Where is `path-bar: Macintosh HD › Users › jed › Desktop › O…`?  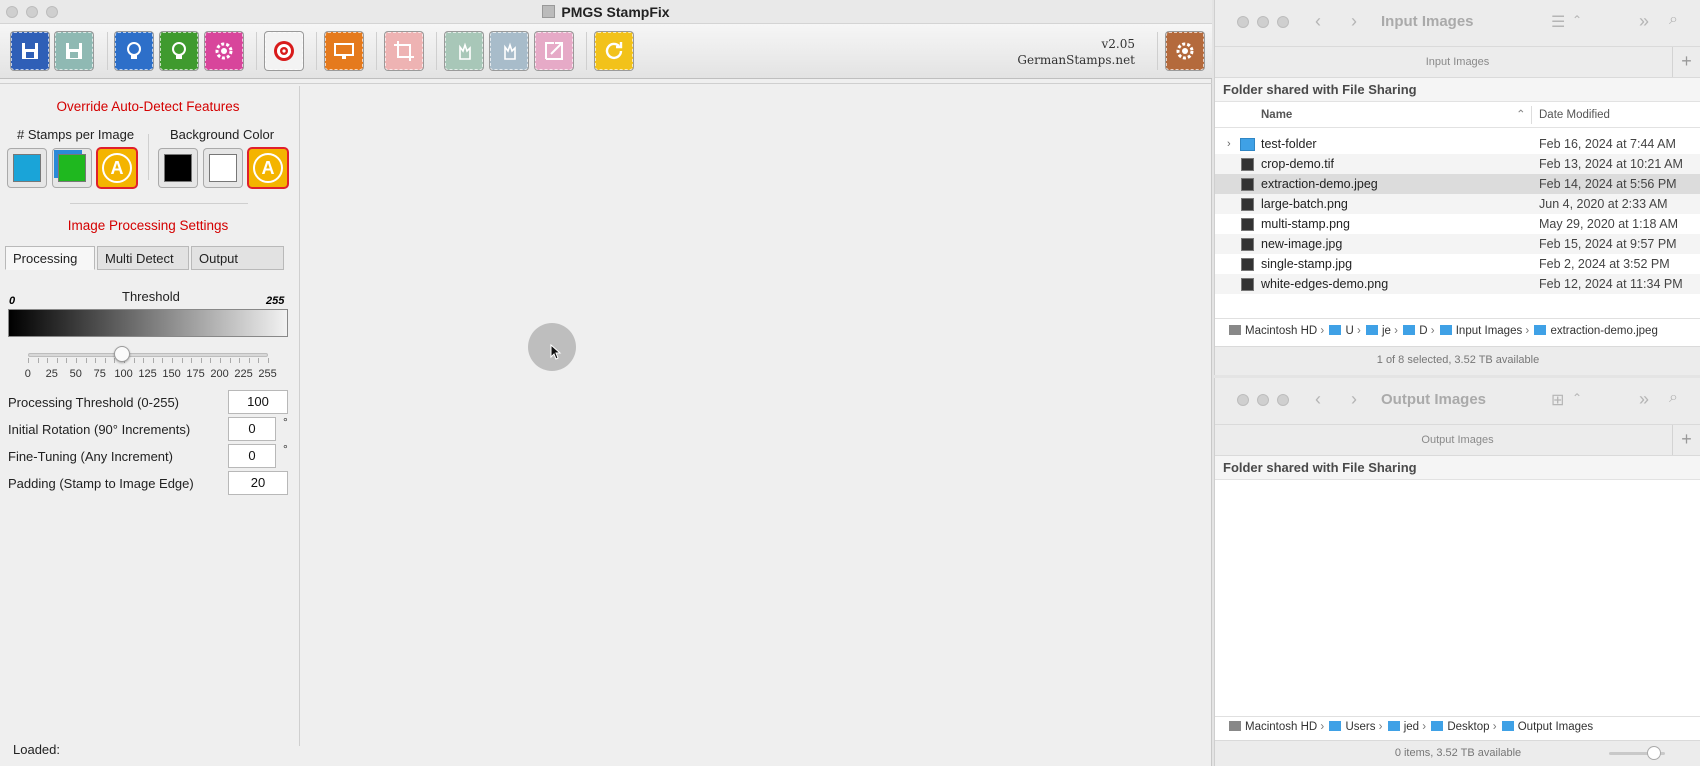
path-bar: Macintosh HD › Users › jed › Desktop › O… is located at coordinates (1410, 727).